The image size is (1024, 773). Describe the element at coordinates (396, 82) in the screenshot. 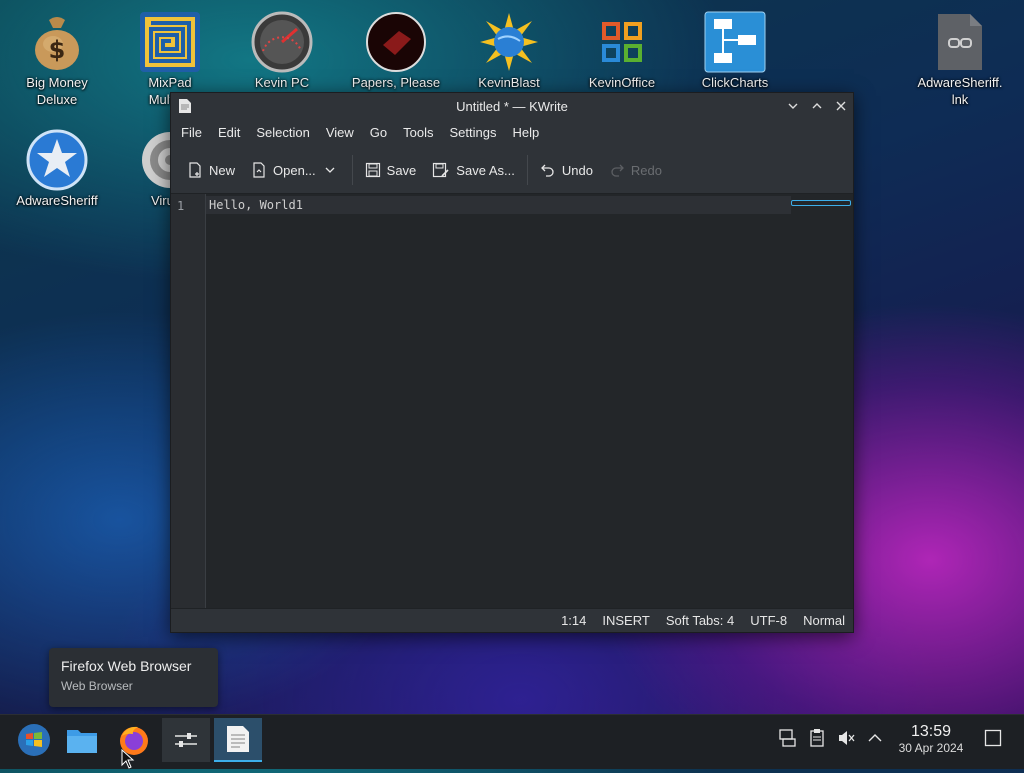

I see `desktop-icon-label: Papers, Please` at that location.